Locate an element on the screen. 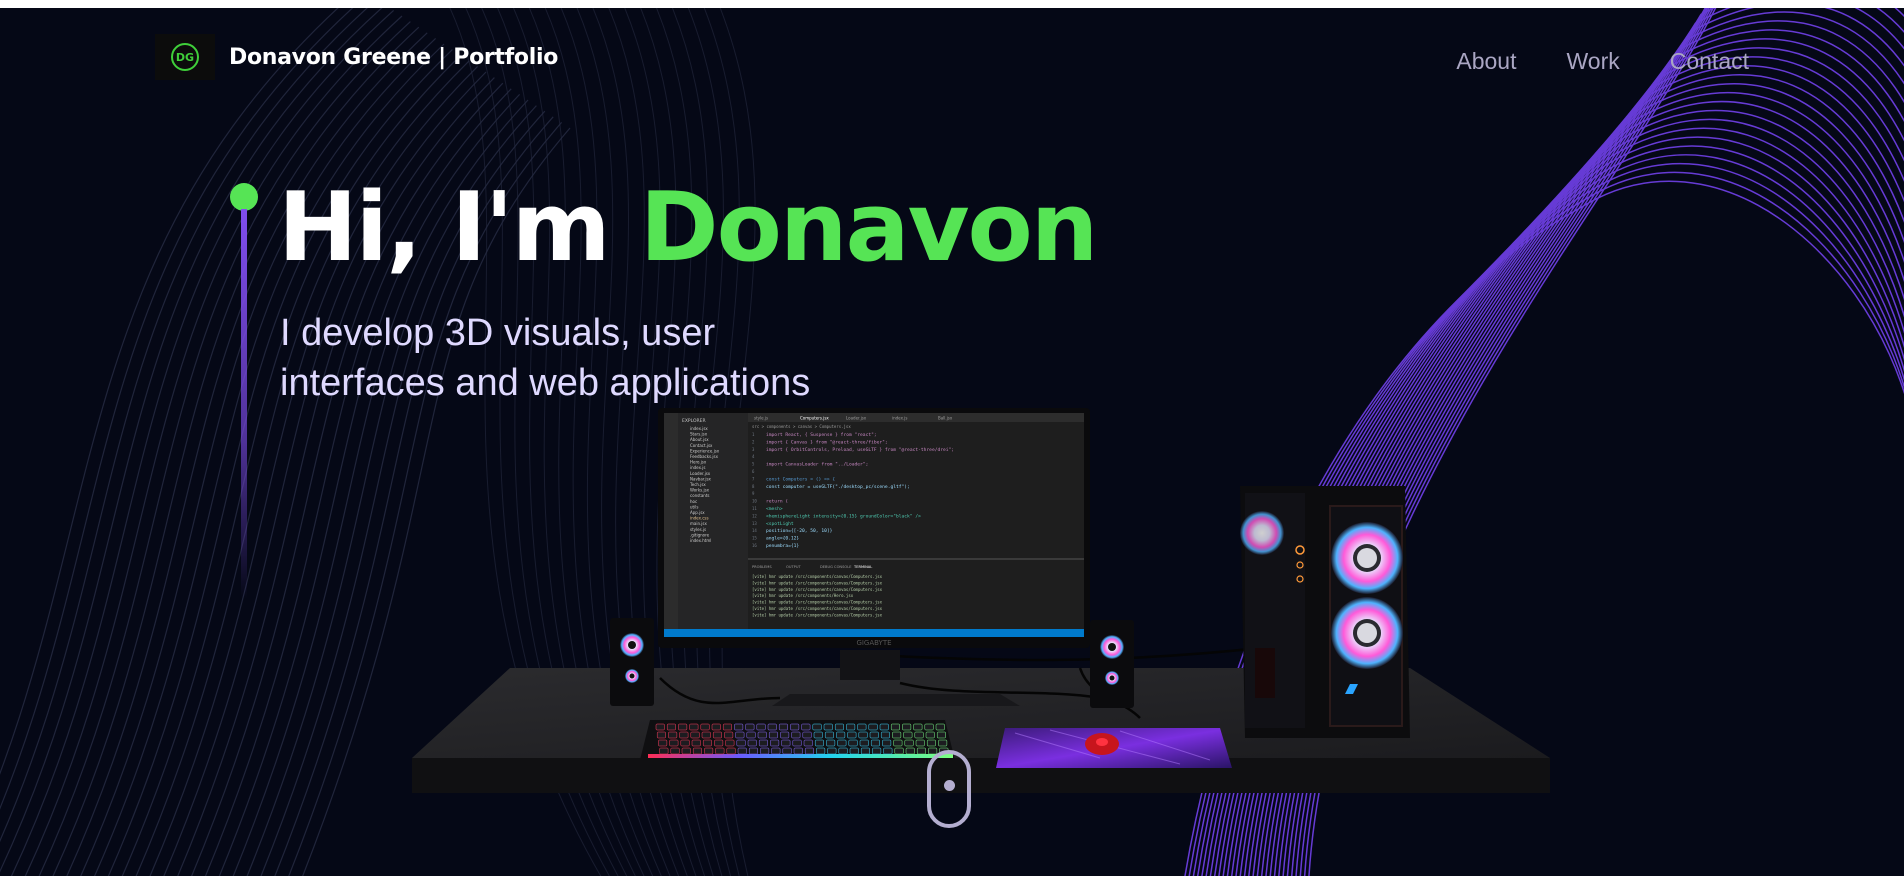 This screenshot has height=876, width=1904. code-line-number: 16 is located at coordinates (754, 545).